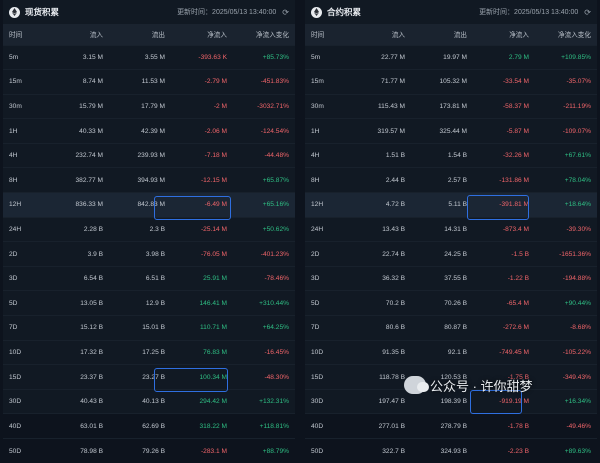 This screenshot has width=600, height=463. Describe the element at coordinates (442, 229) in the screenshot. I see `outflow-cell: 14.31 B` at that location.